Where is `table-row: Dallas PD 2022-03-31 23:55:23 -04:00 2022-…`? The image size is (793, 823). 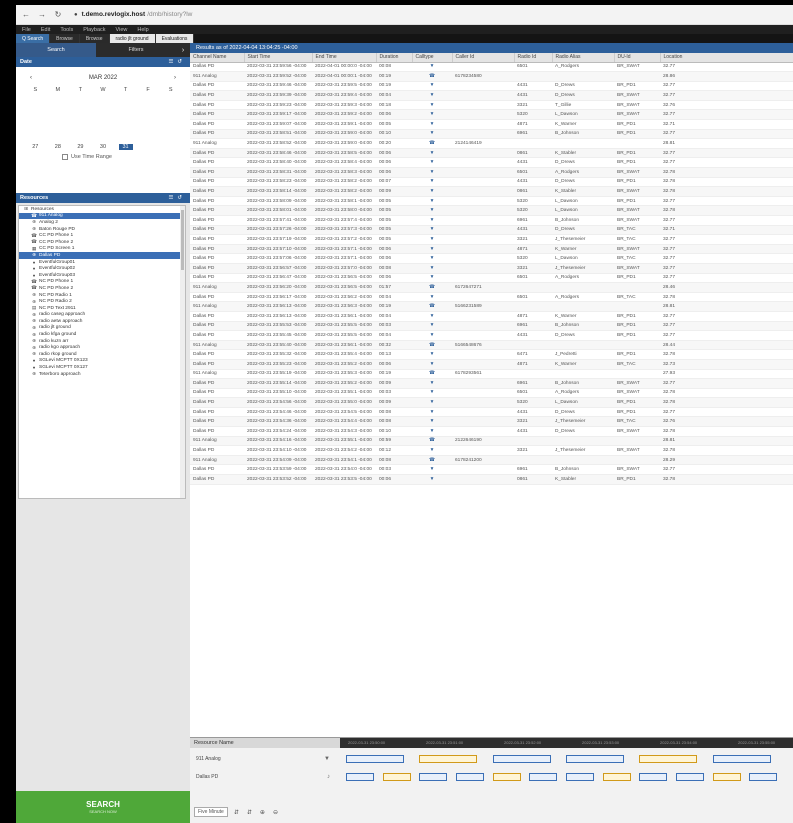
table-row: Dallas PD 2022-03-31 23:55:23 -04:00 2022-… is located at coordinates (491, 364).